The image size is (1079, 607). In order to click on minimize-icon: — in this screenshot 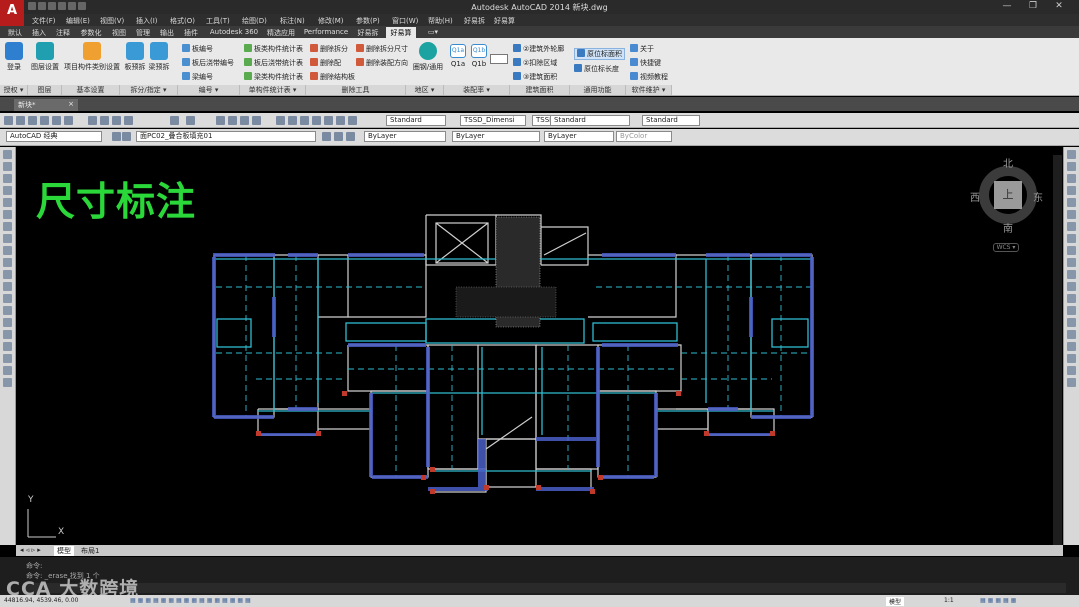, I will do `click(1007, 6)`.